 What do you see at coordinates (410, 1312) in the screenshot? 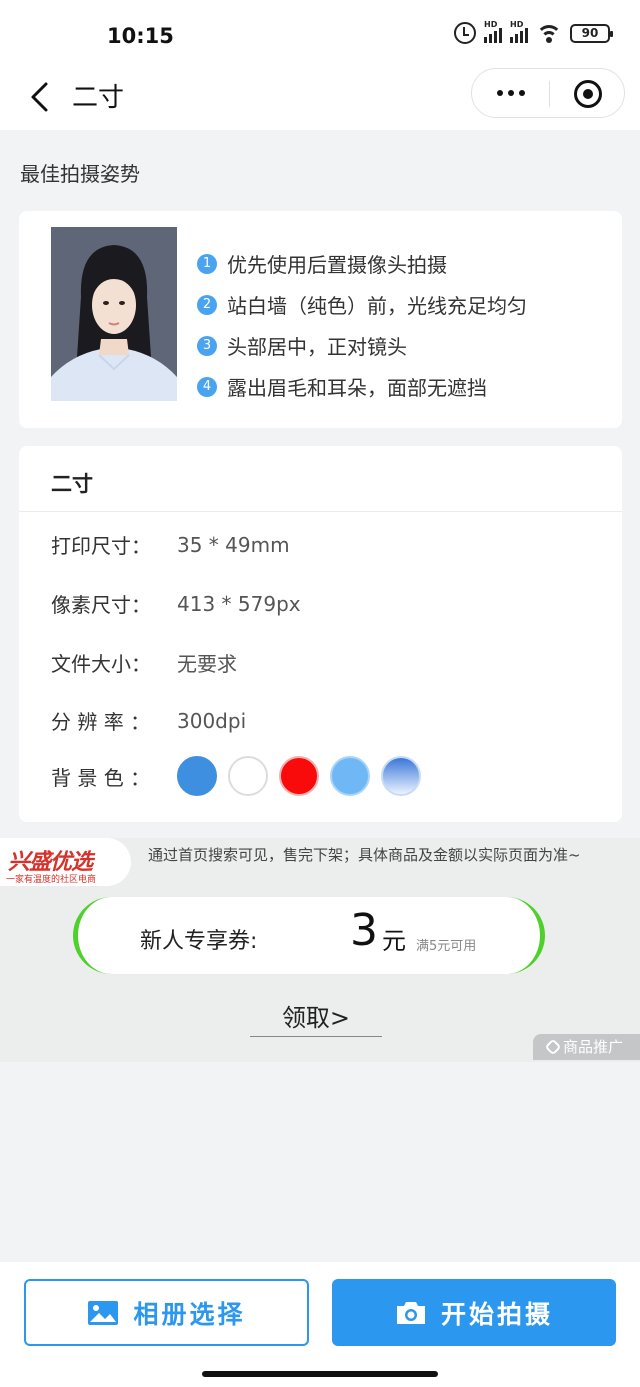
I see `camera-icon` at bounding box center [410, 1312].